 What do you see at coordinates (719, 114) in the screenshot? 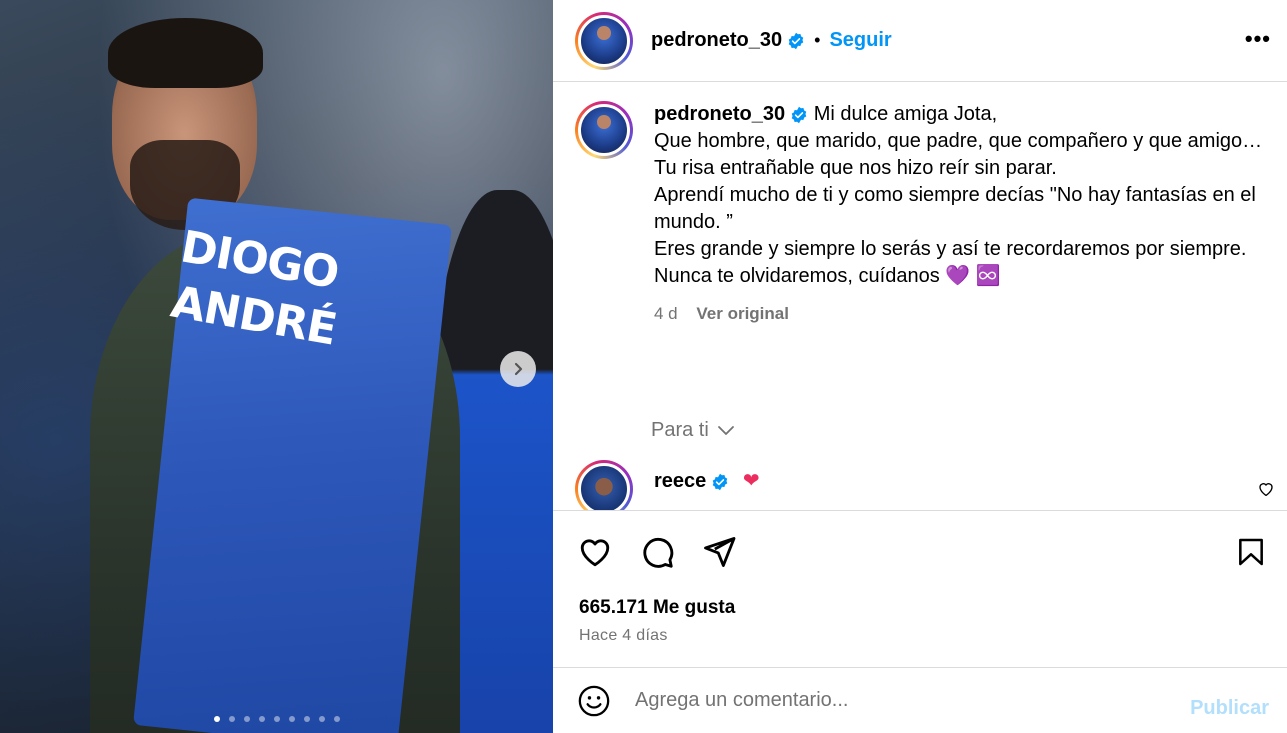
I see `caption-username: pedroneto_30` at bounding box center [719, 114].